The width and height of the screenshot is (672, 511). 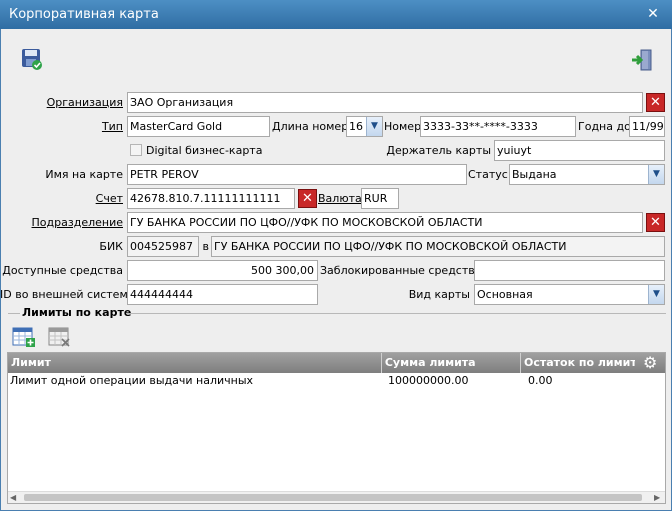 I want to click on cardkind-label: Вид карты, so click(x=439, y=294).